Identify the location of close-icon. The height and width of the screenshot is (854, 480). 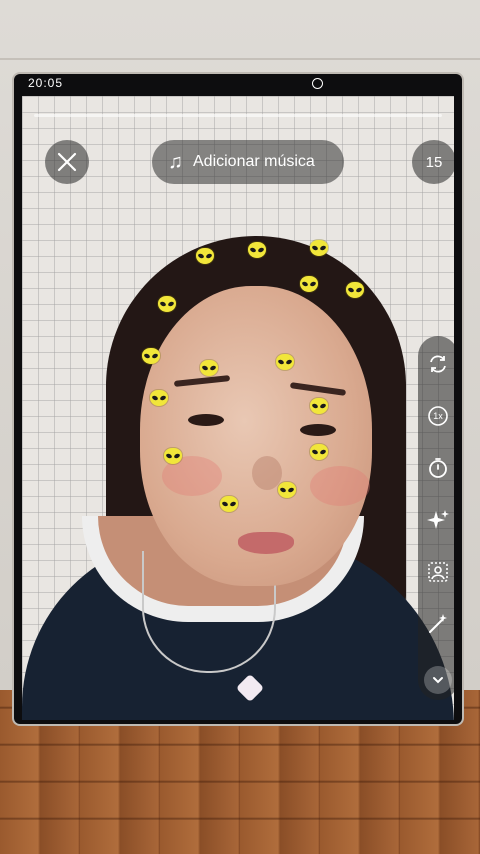
(67, 162).